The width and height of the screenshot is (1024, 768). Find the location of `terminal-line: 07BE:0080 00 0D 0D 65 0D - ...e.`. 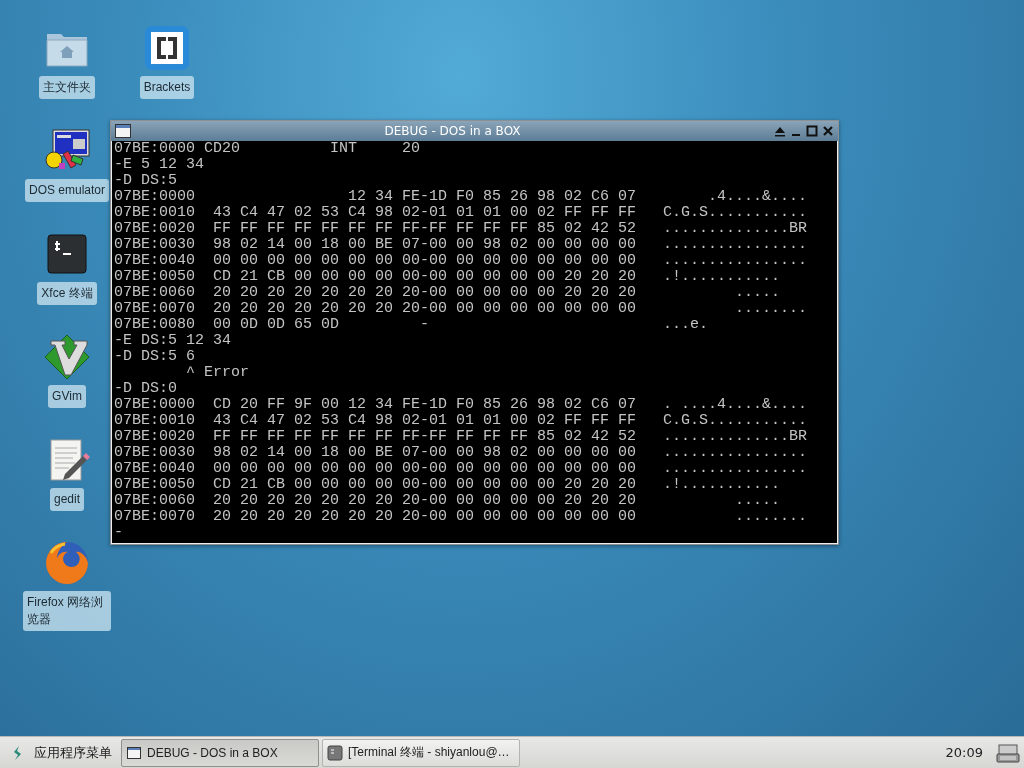

terminal-line: 07BE:0080 00 0D 0D 65 0D - ...e. is located at coordinates (411, 325).